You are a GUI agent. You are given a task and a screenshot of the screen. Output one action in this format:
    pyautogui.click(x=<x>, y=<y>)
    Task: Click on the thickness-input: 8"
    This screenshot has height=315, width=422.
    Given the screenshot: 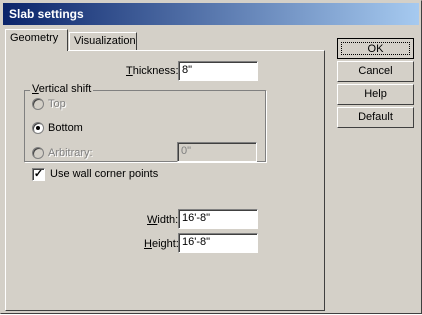 What is the action you would take?
    pyautogui.click(x=218, y=71)
    